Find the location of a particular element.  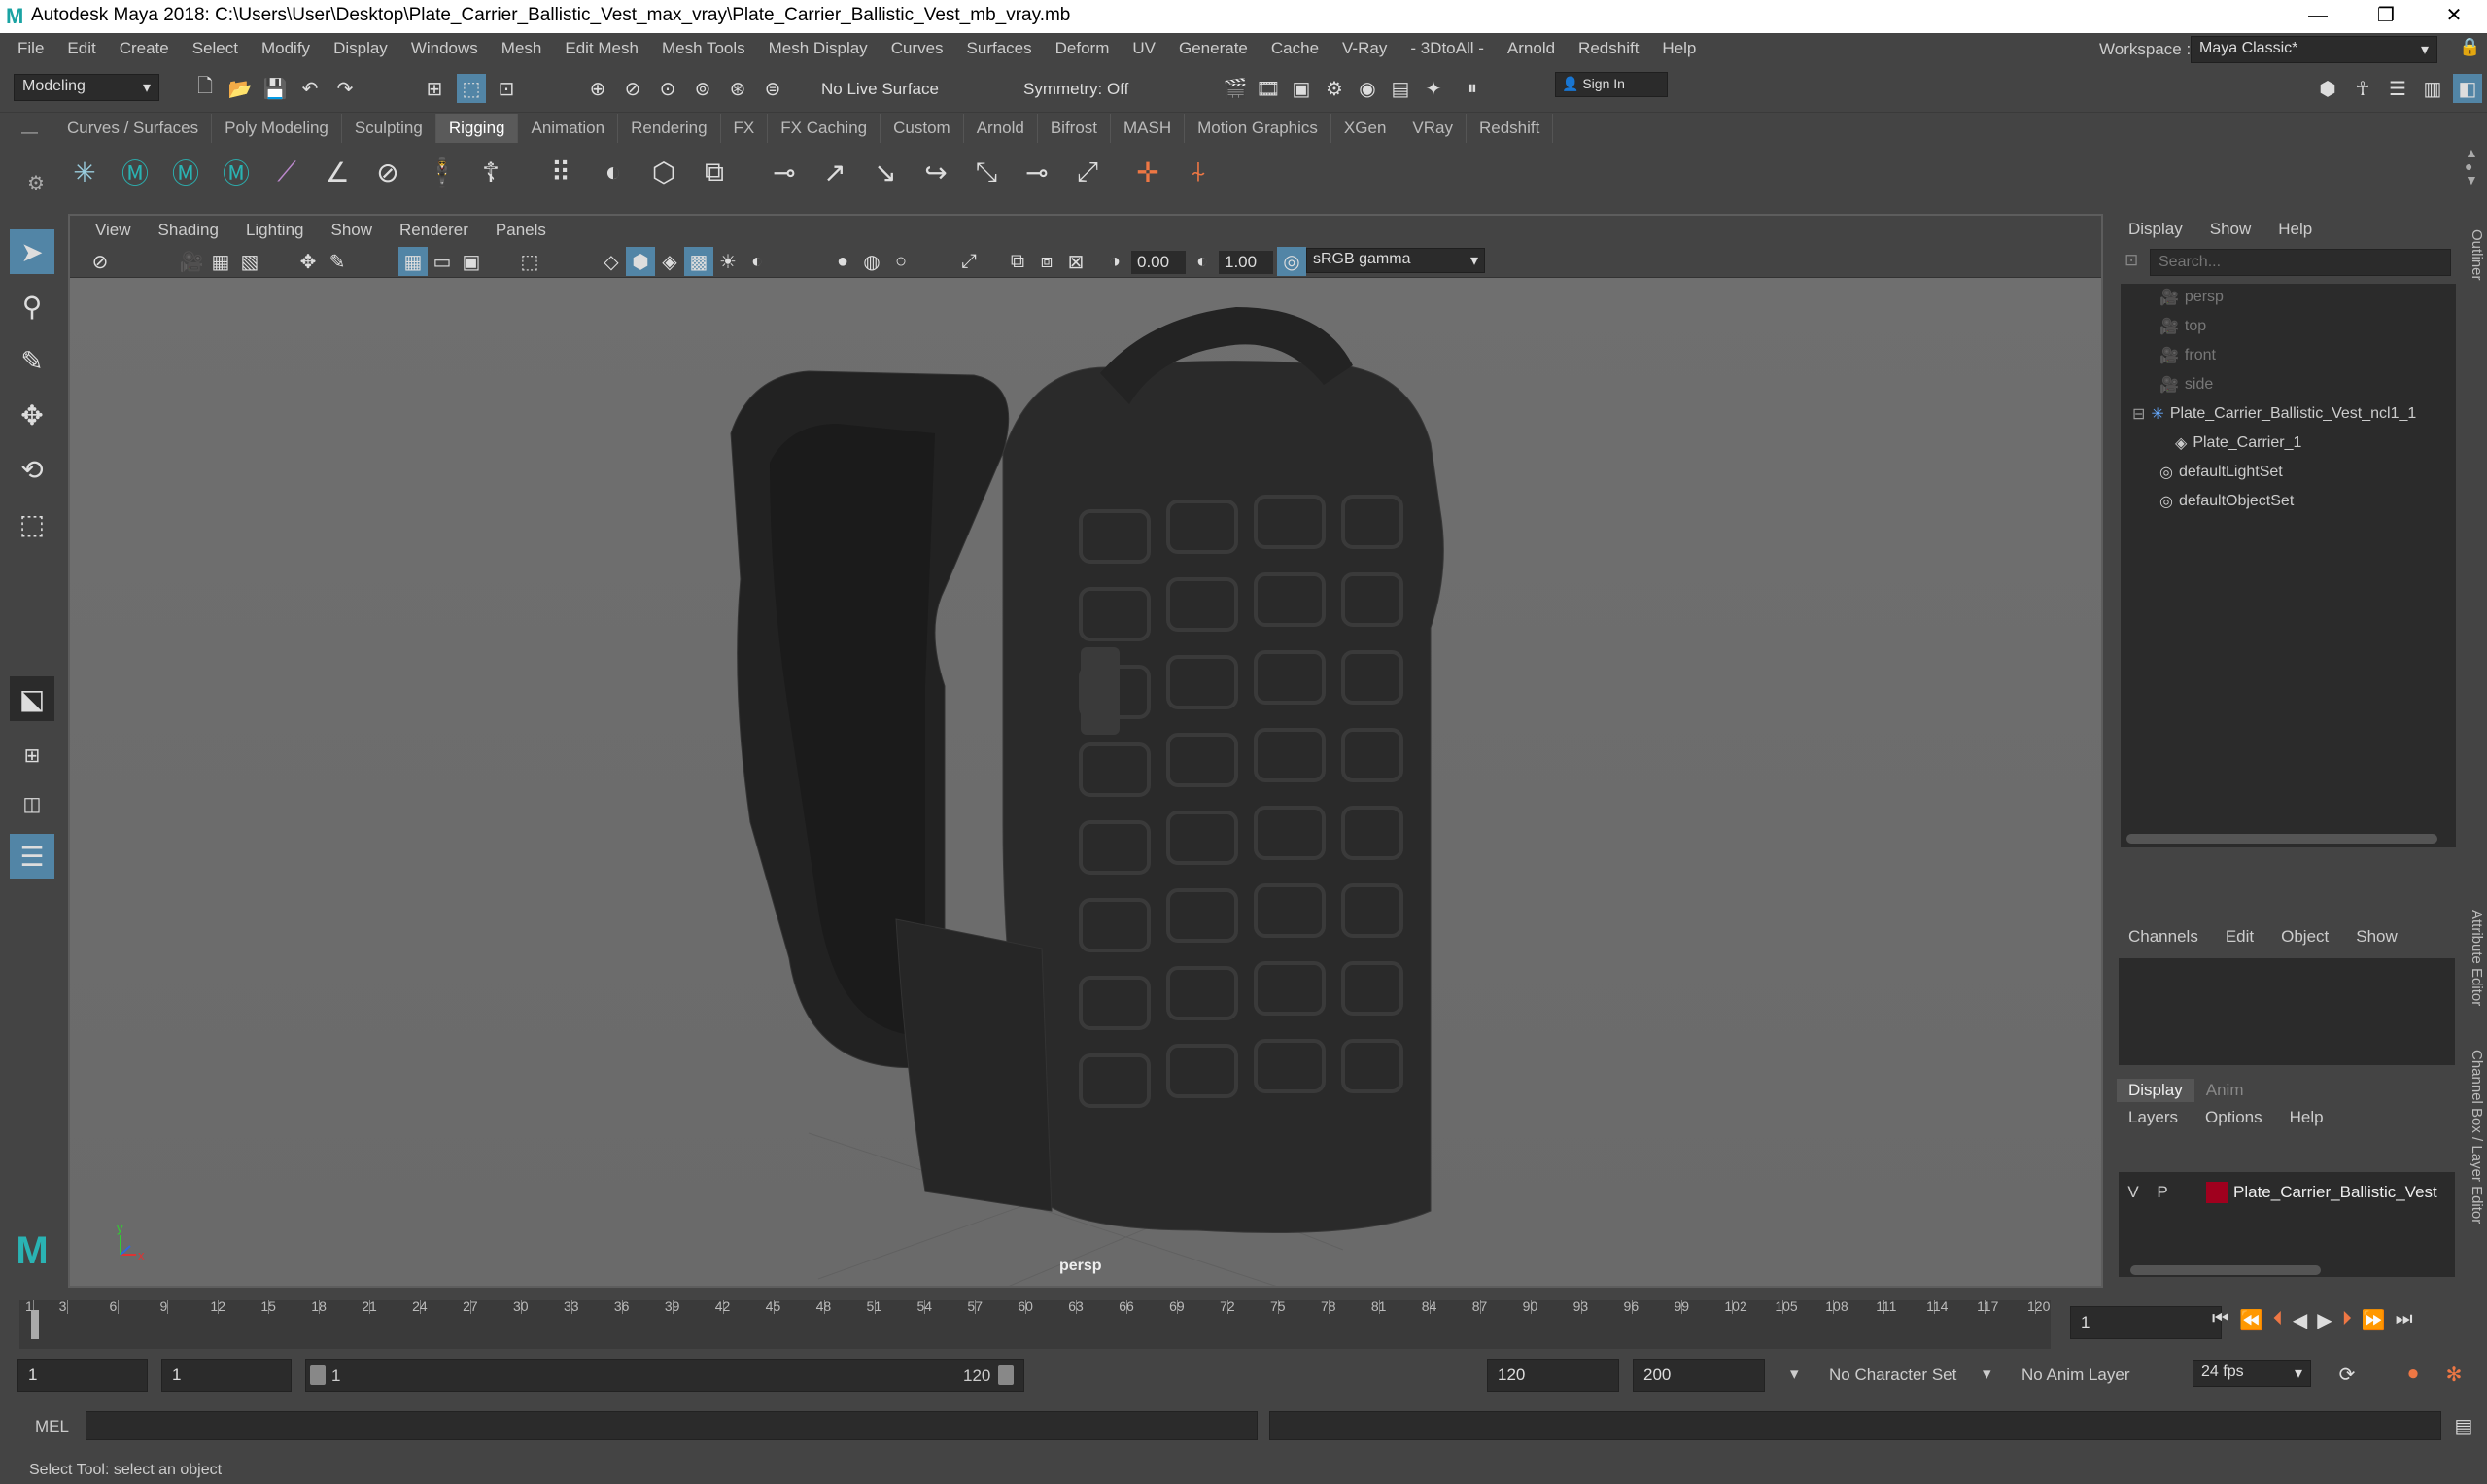

ambient-occlusion-icon: ● is located at coordinates (842, 261).